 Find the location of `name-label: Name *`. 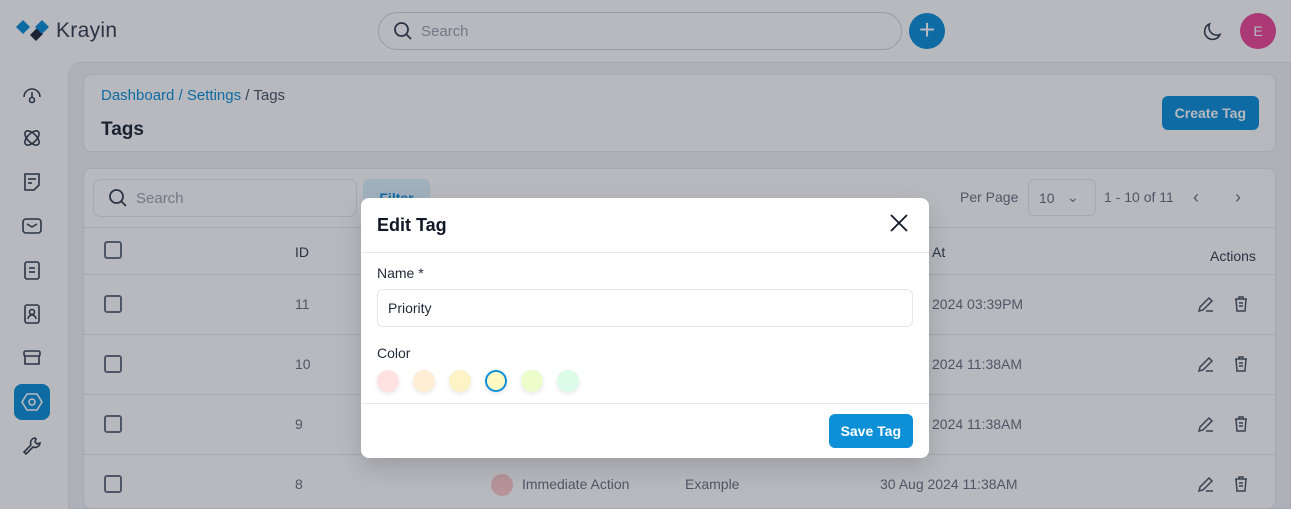

name-label: Name * is located at coordinates (400, 273).